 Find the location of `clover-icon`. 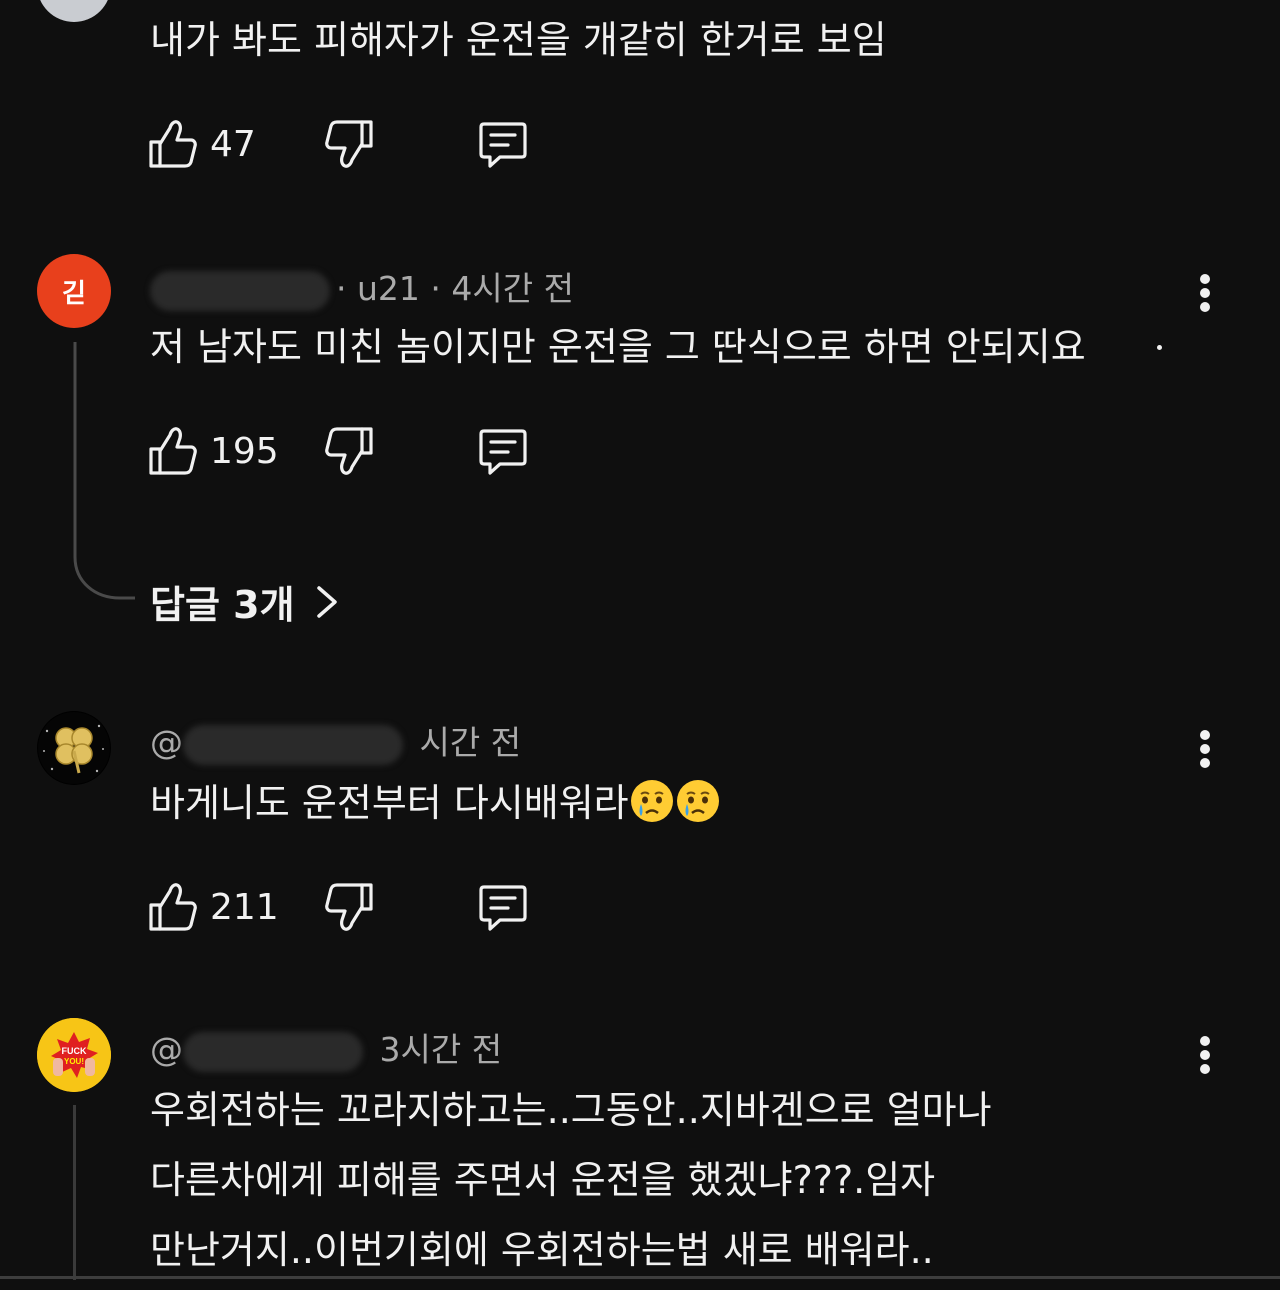

clover-icon is located at coordinates (74, 748).